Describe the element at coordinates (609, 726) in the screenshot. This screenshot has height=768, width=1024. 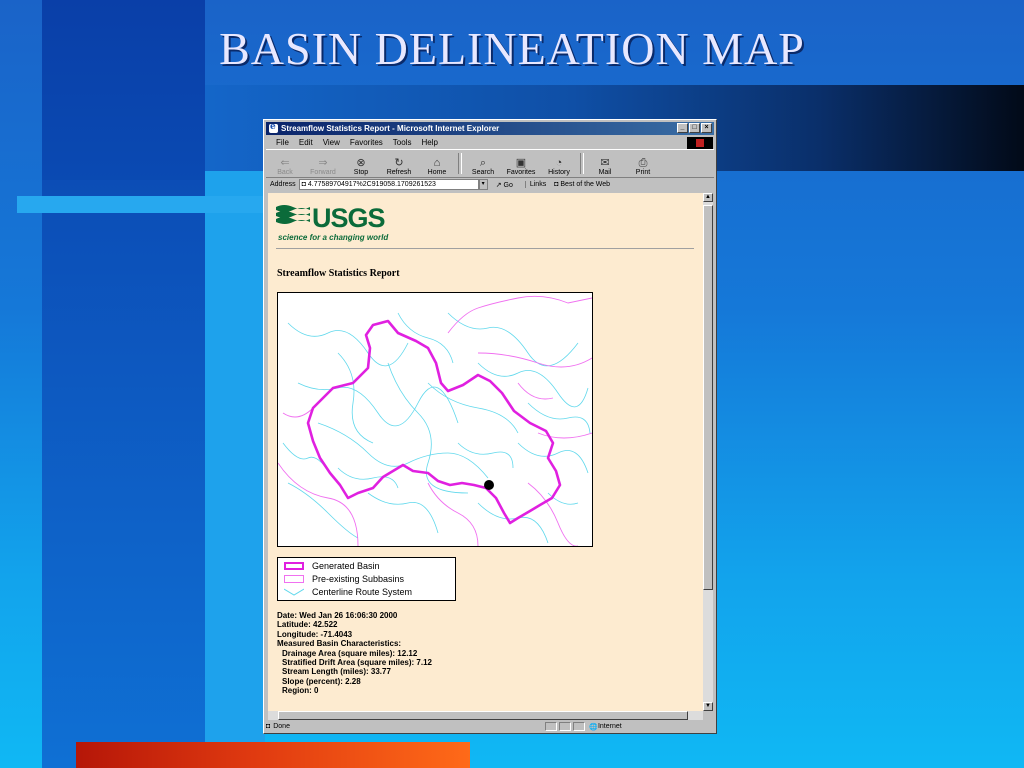
I see `zone-label: Internet` at that location.